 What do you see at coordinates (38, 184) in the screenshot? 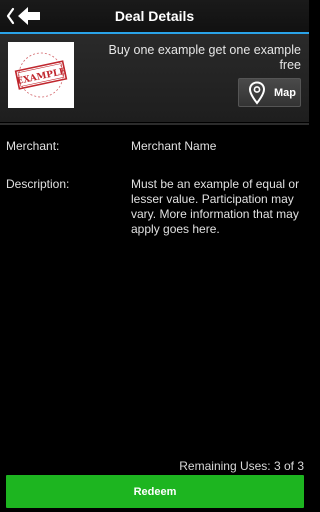
I see `description-label: Description:` at bounding box center [38, 184].